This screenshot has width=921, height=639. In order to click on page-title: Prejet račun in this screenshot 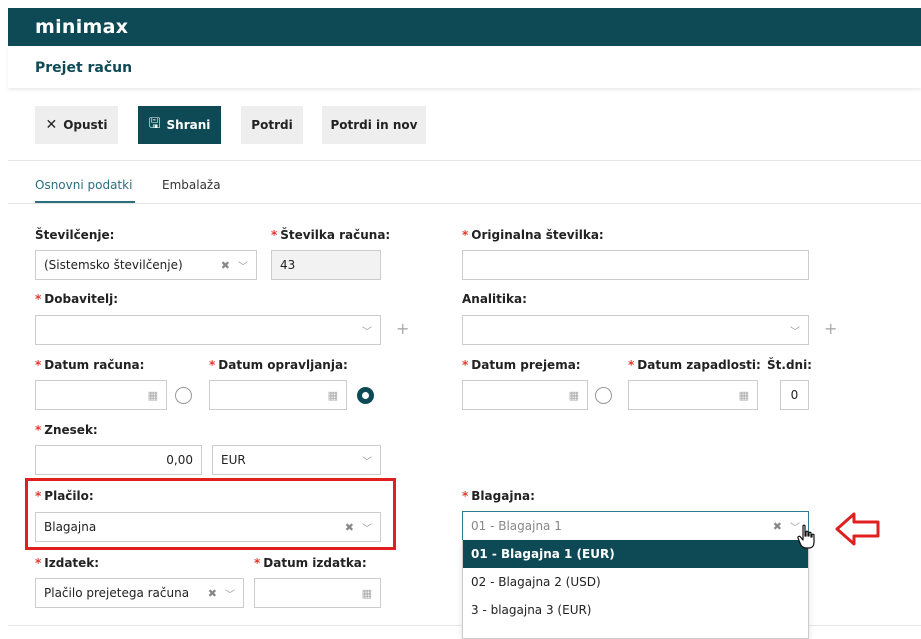, I will do `click(84, 68)`.